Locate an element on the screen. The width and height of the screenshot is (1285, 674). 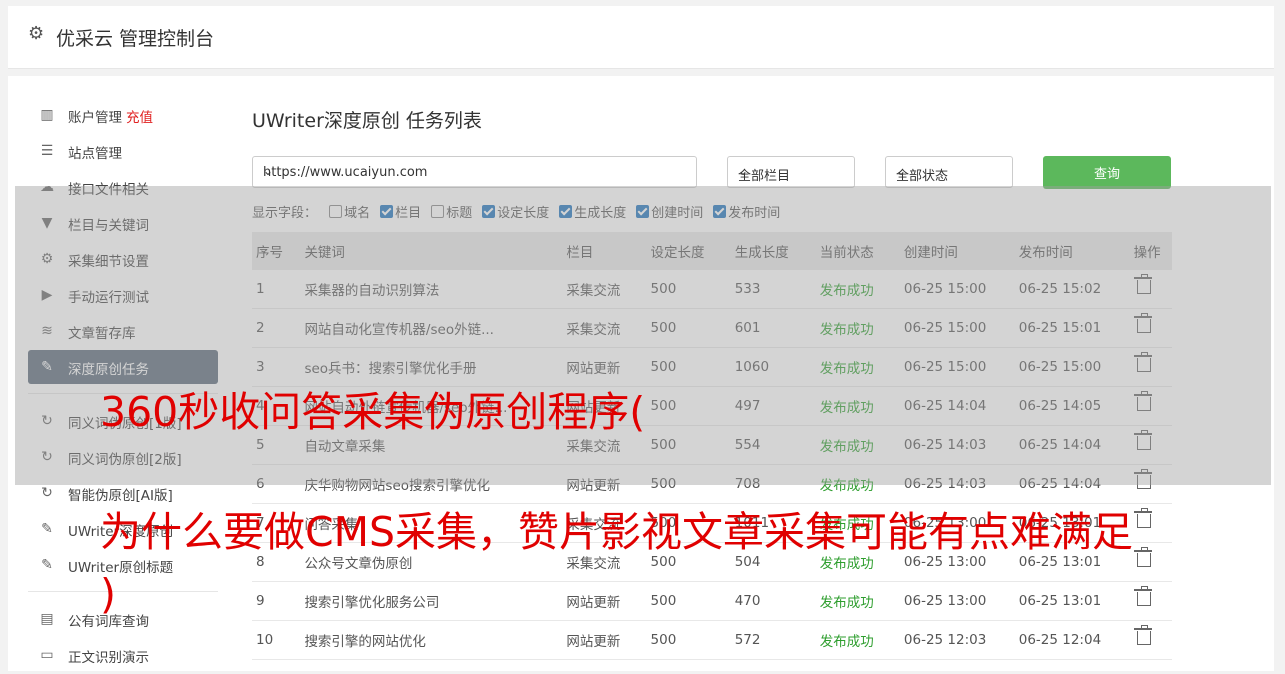
table-cell: 06-25 14:03 is located at coordinates (957, 484).